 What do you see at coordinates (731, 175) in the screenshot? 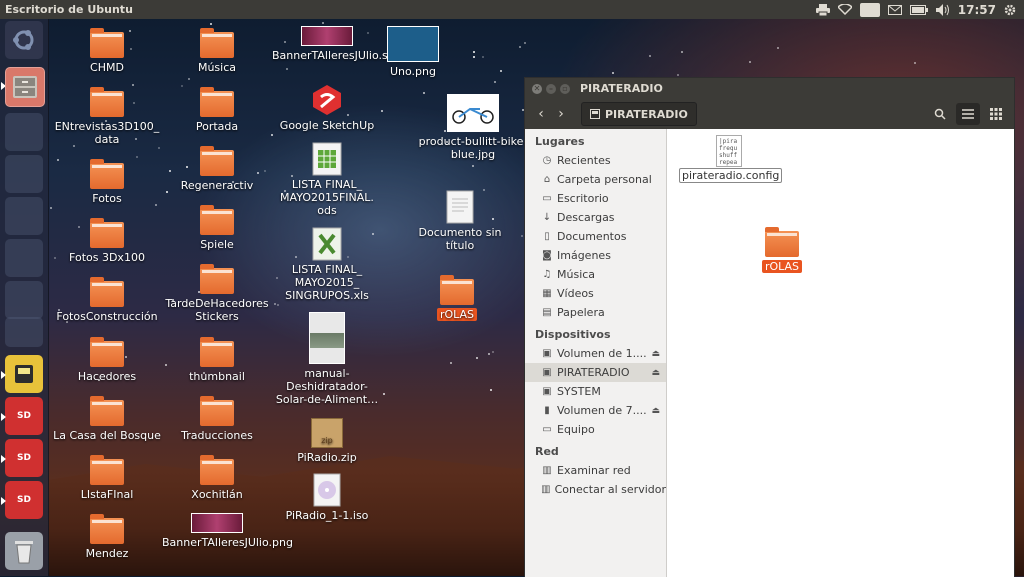
I see `file-name: pirateradio.config` at bounding box center [731, 175].